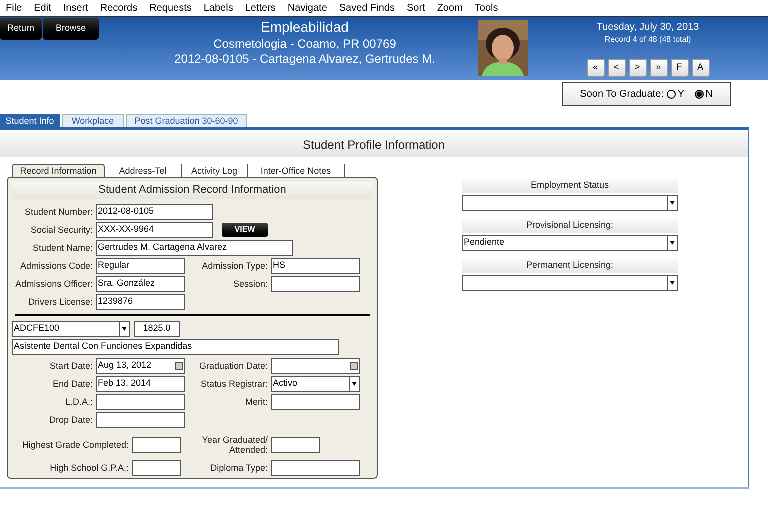  Describe the element at coordinates (175, 347) in the screenshot. I see `input-field: Asistente Dental Con Funciones Expandidas` at that location.